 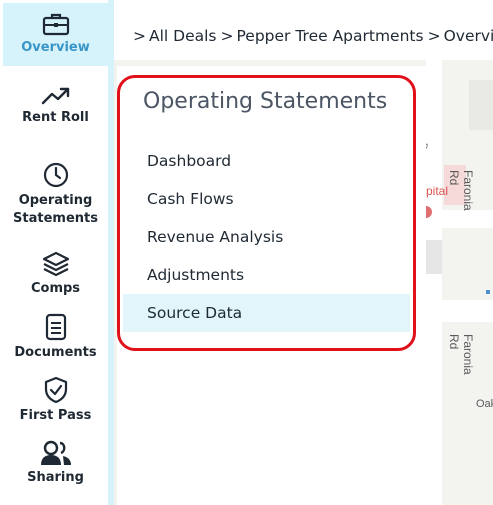 What do you see at coordinates (266, 161) in the screenshot?
I see `menu-item-dashboard: Dashboard` at bounding box center [266, 161].